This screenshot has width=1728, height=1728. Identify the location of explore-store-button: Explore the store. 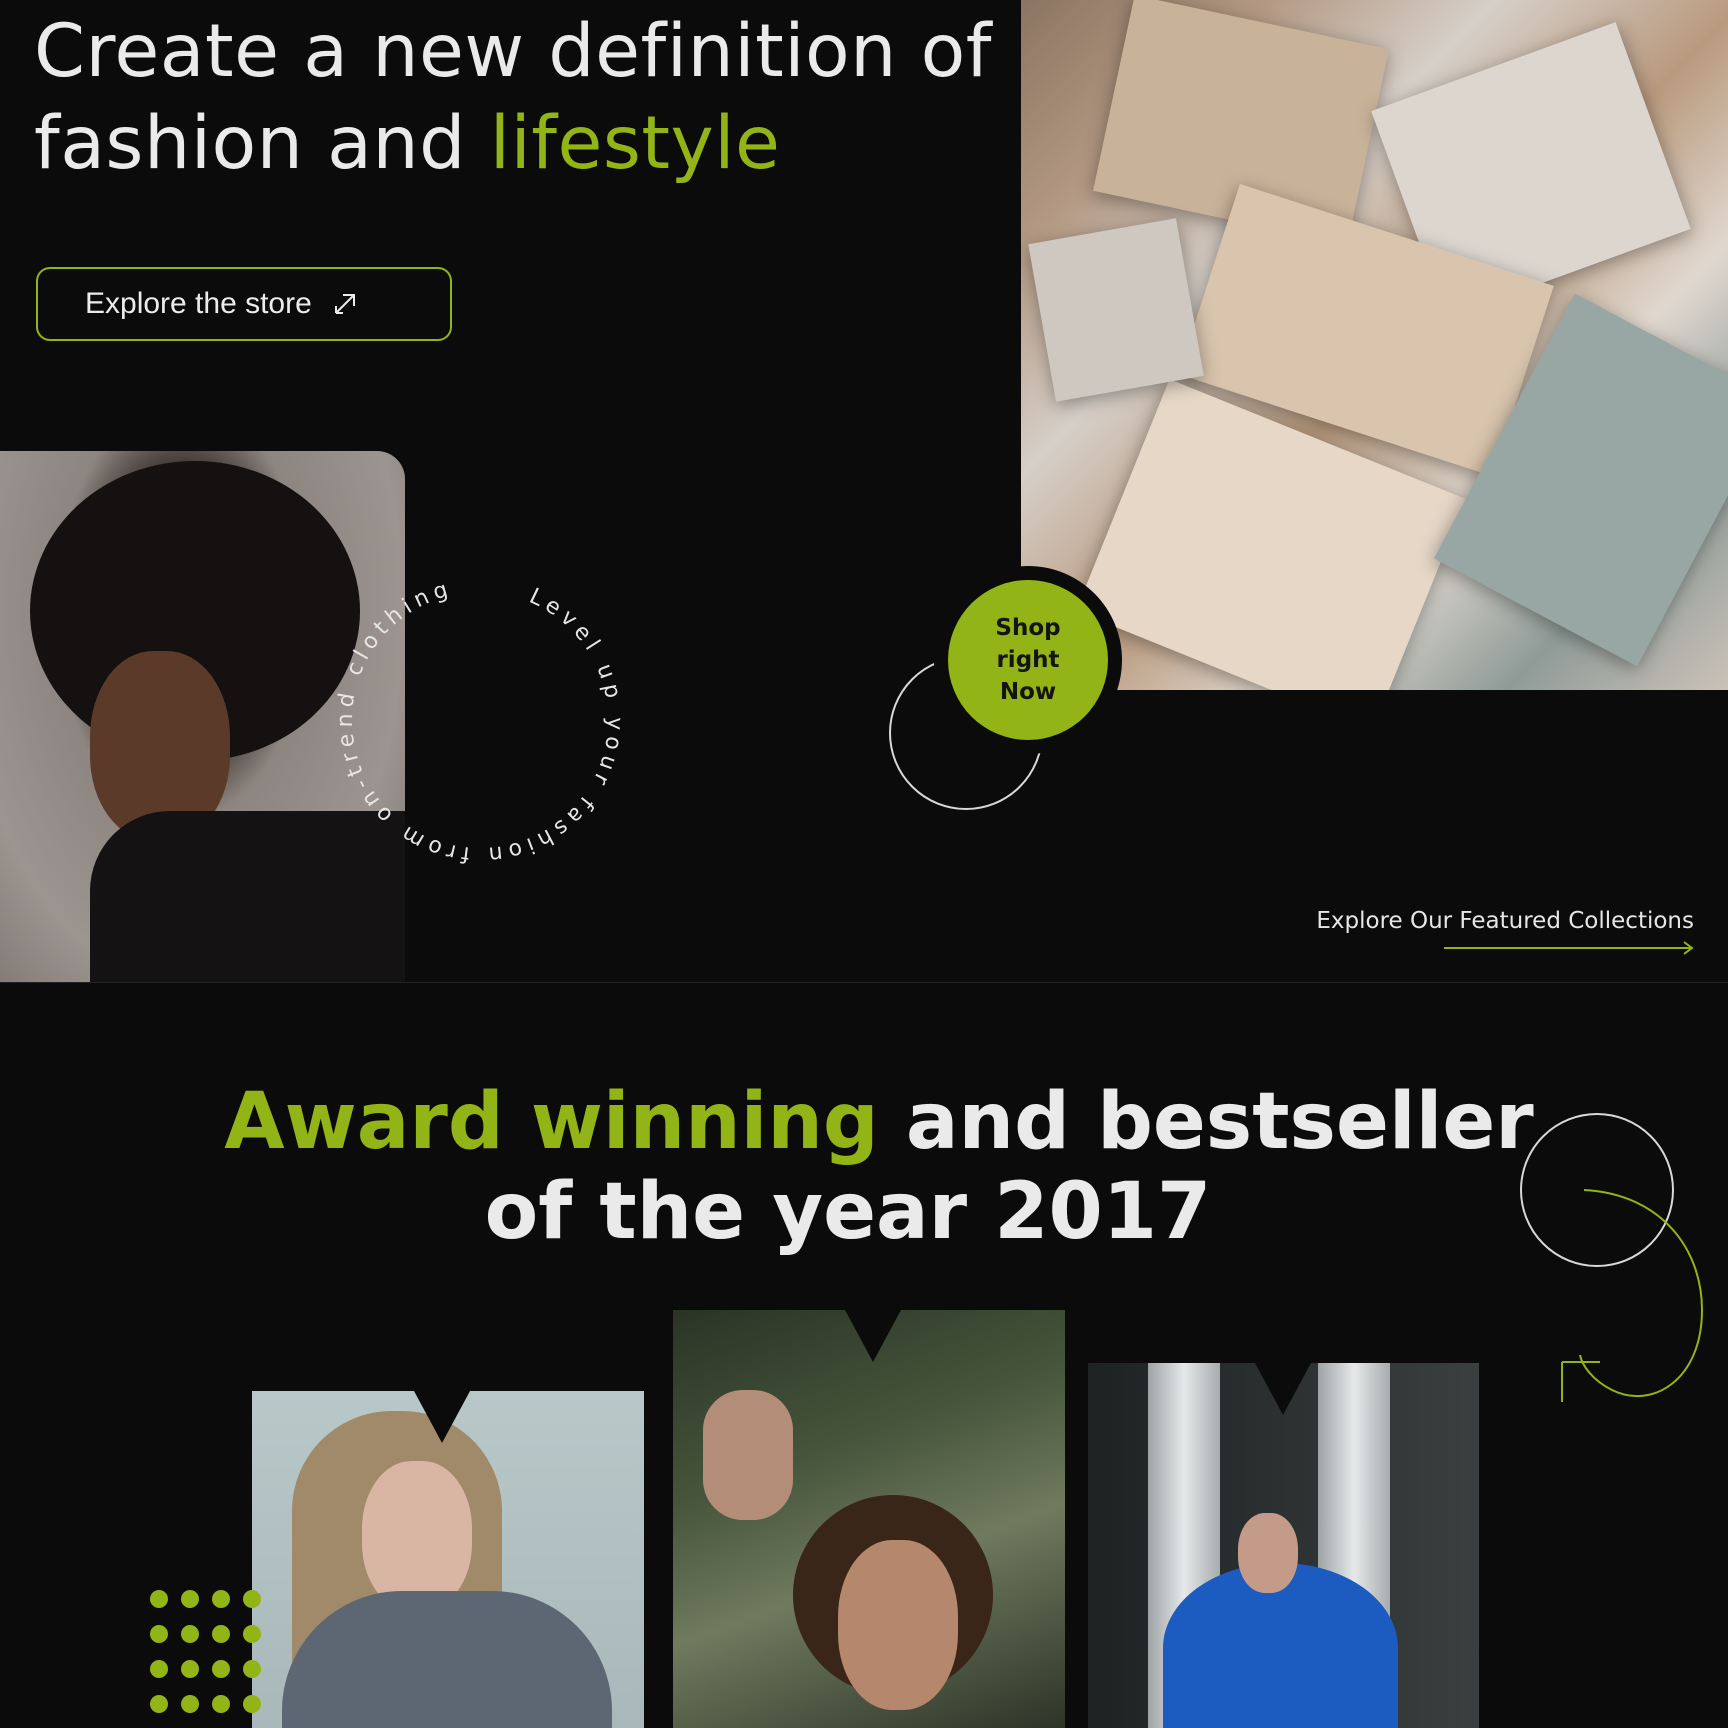
(244, 304).